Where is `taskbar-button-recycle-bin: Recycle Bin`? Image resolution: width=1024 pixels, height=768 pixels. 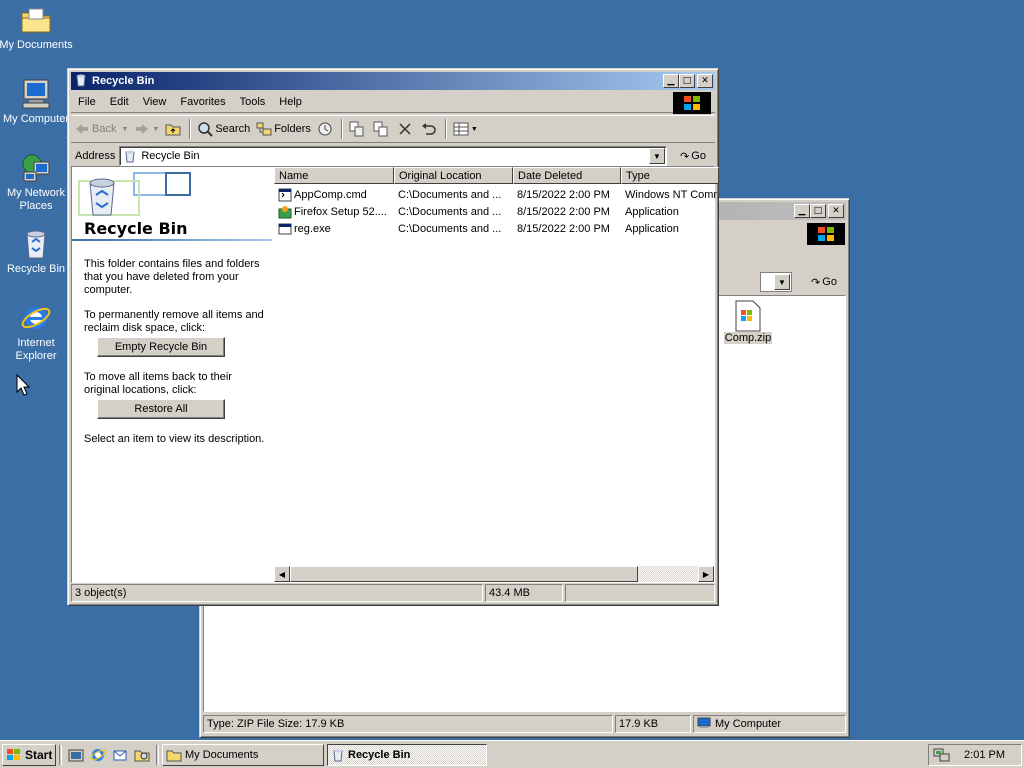
taskbar-button-recycle-bin: Recycle Bin is located at coordinates (407, 754).